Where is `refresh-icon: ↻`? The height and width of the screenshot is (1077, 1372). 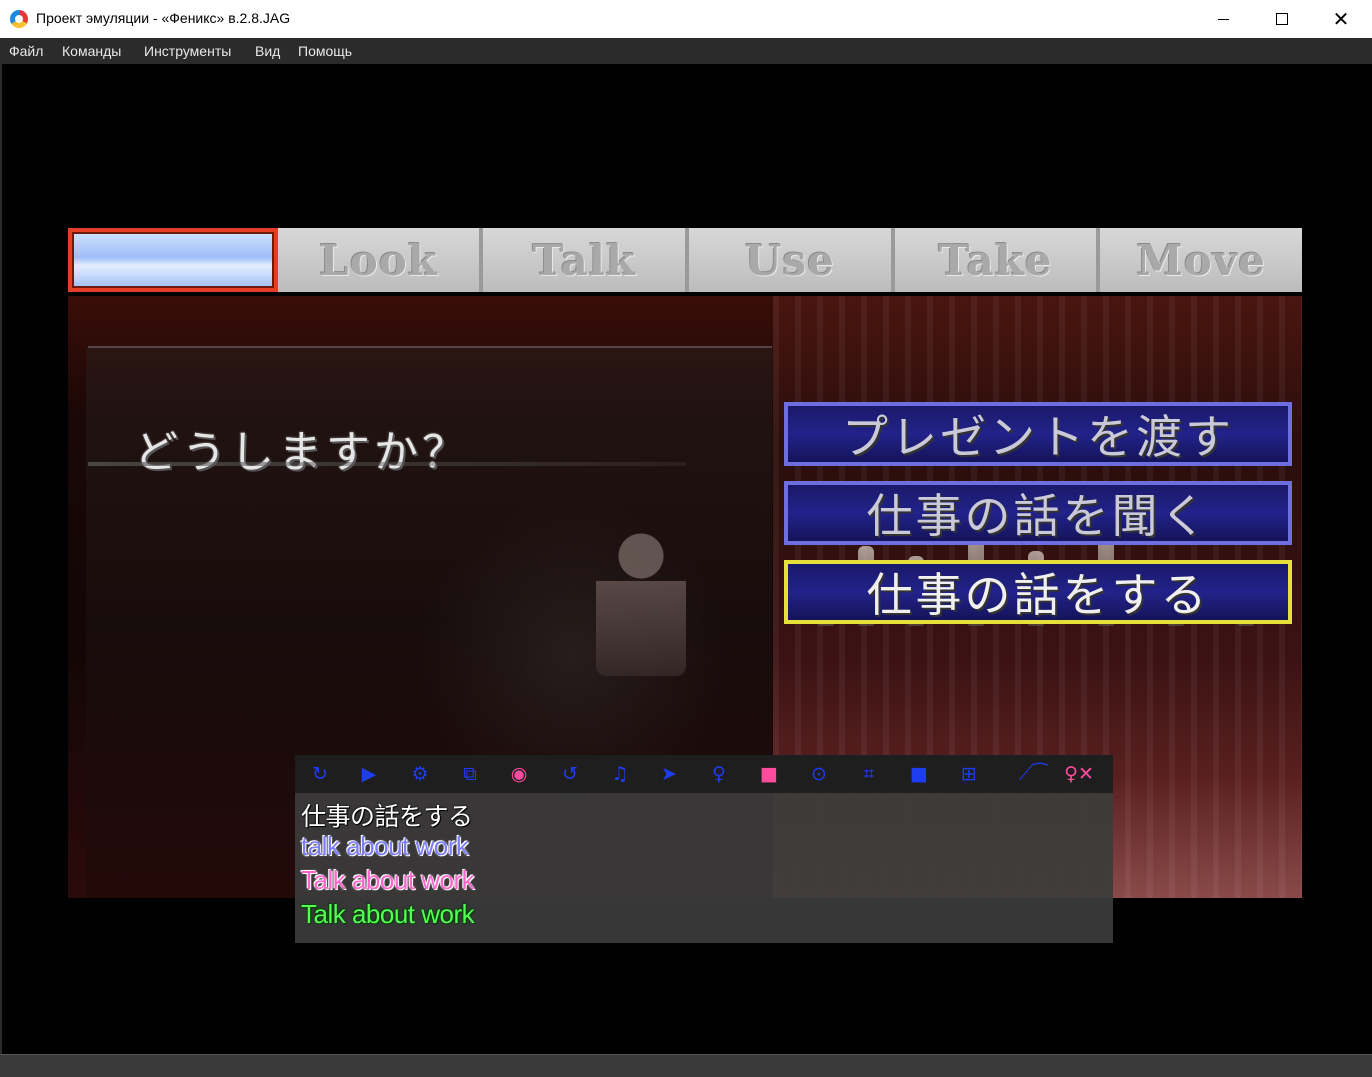
refresh-icon: ↻ is located at coordinates (320, 774).